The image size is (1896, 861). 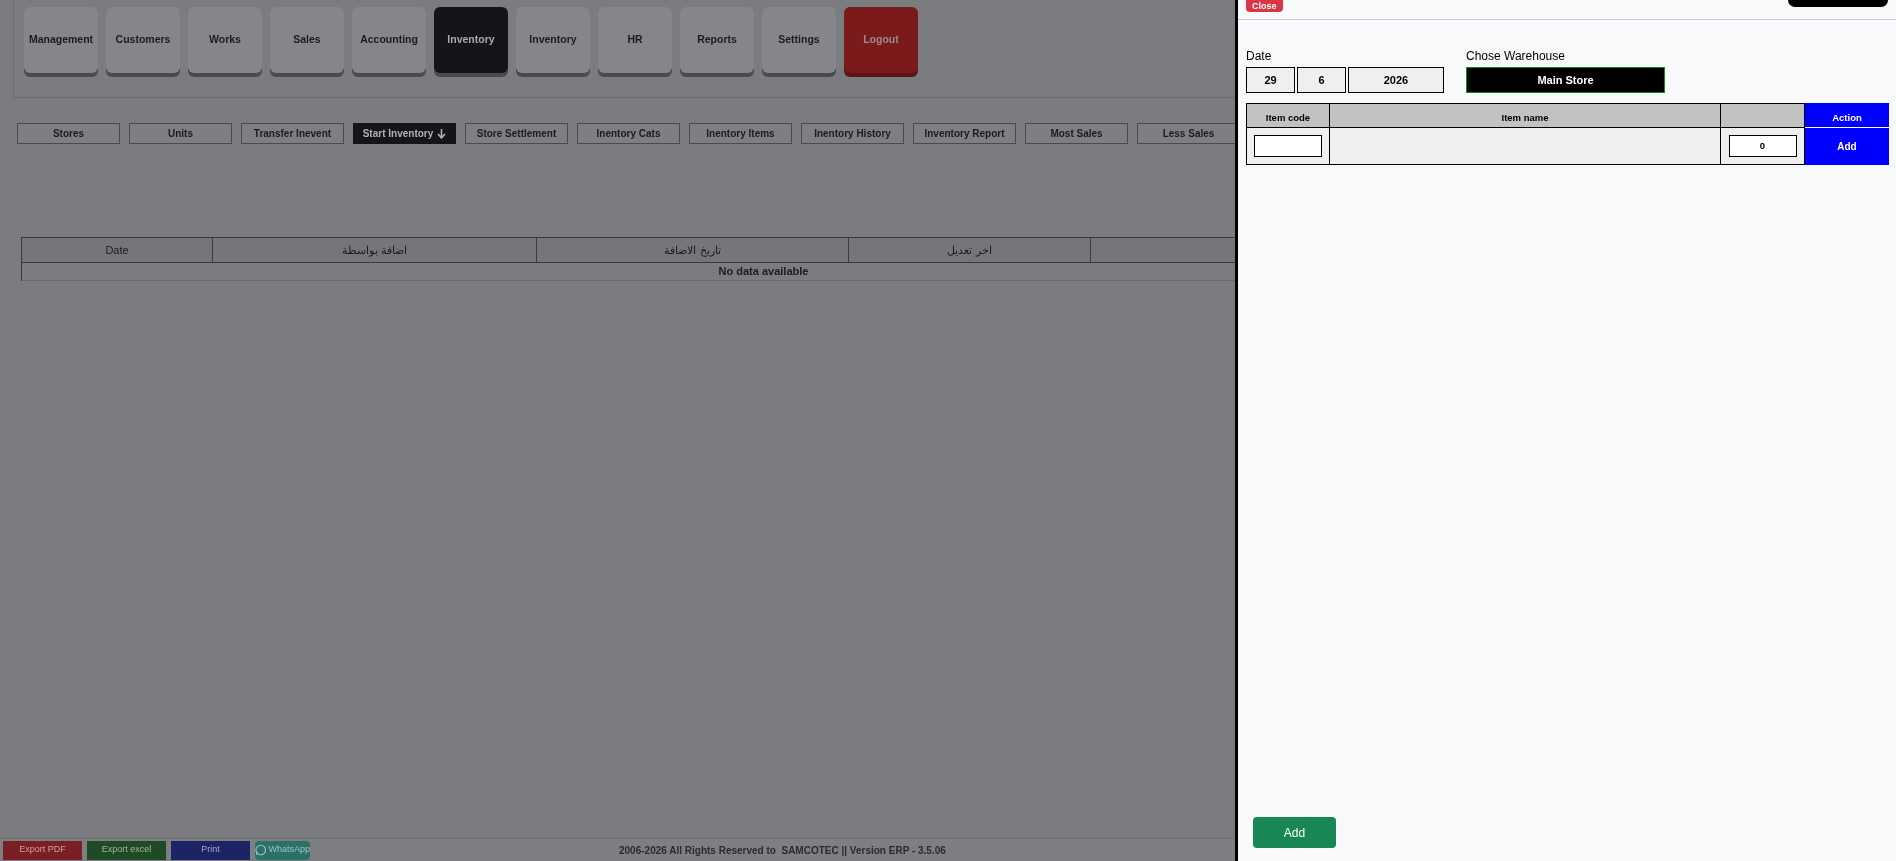 What do you see at coordinates (210, 850) in the screenshot?
I see `export-button: Print` at bounding box center [210, 850].